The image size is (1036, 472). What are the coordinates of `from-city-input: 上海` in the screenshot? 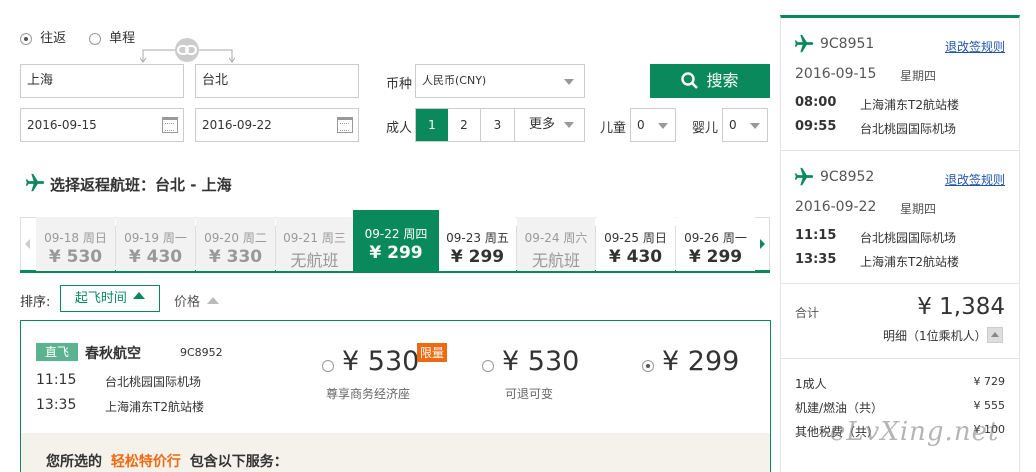 It's located at (102, 81).